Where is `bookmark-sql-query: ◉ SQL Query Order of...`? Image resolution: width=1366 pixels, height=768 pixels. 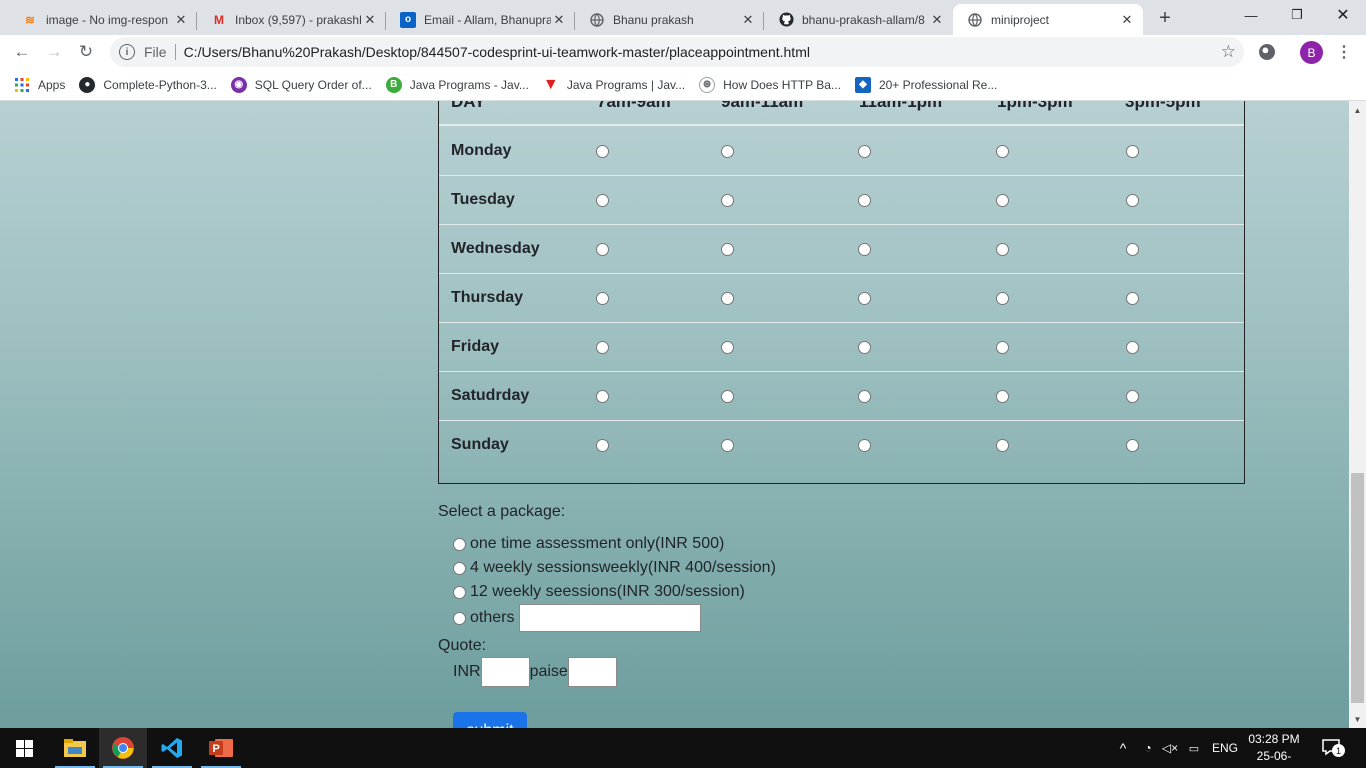 bookmark-sql-query: ◉ SQL Query Order of... is located at coordinates (301, 84).